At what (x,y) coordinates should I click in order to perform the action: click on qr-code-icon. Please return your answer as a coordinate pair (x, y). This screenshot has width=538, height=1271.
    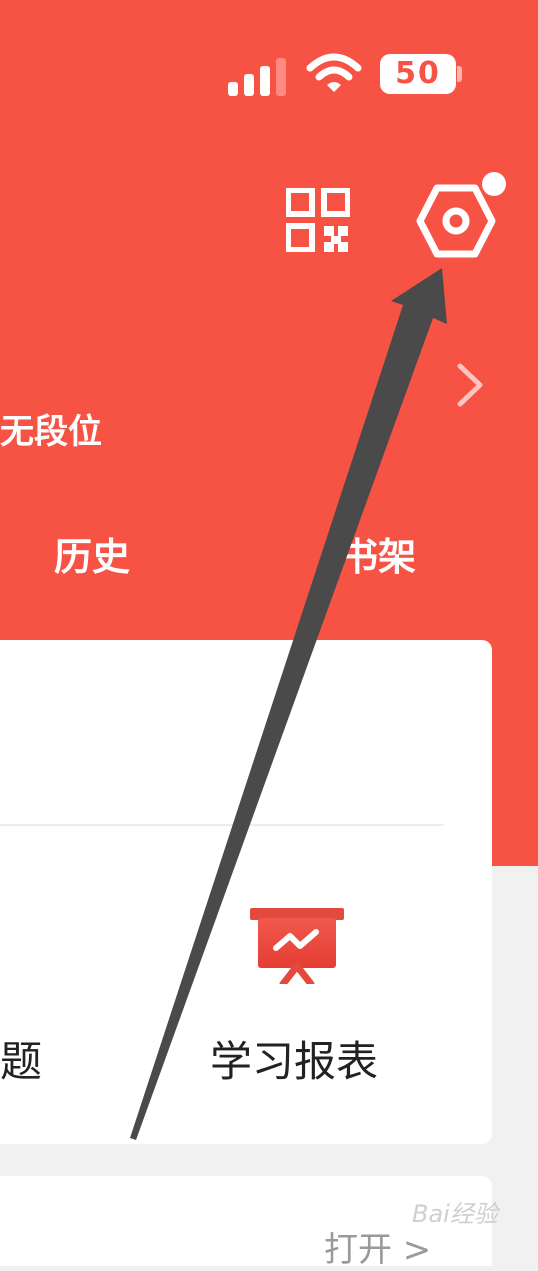
    Looking at the image, I should click on (318, 220).